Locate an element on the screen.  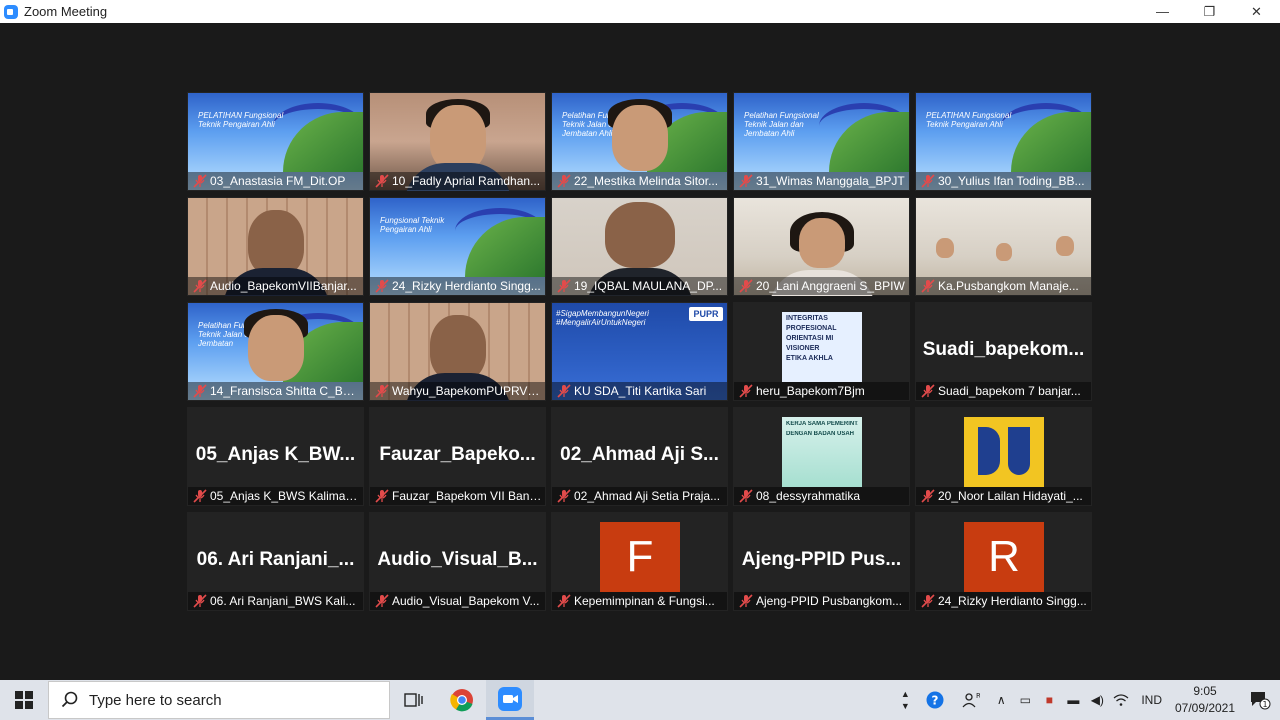
windows-logo-icon is located at coordinates (24, 700).